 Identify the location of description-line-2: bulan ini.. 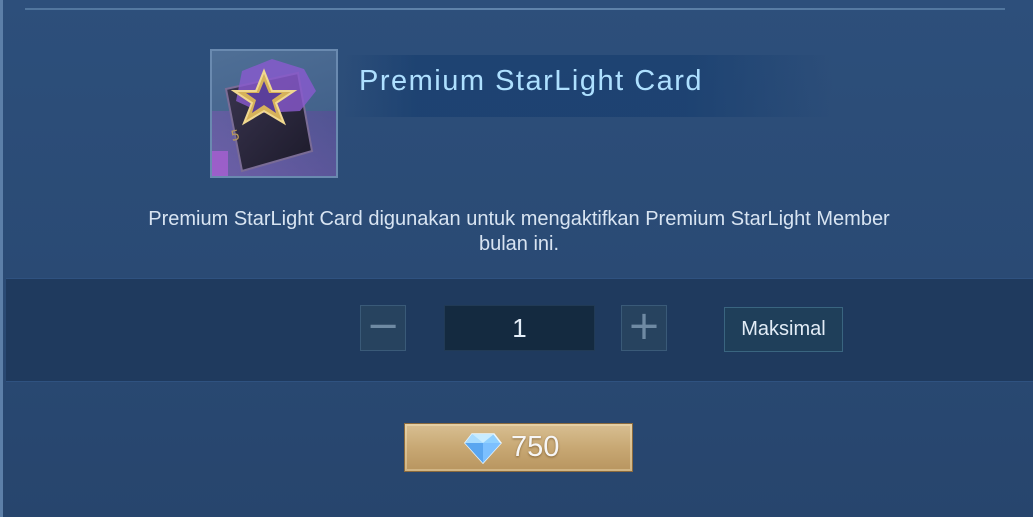
(519, 244).